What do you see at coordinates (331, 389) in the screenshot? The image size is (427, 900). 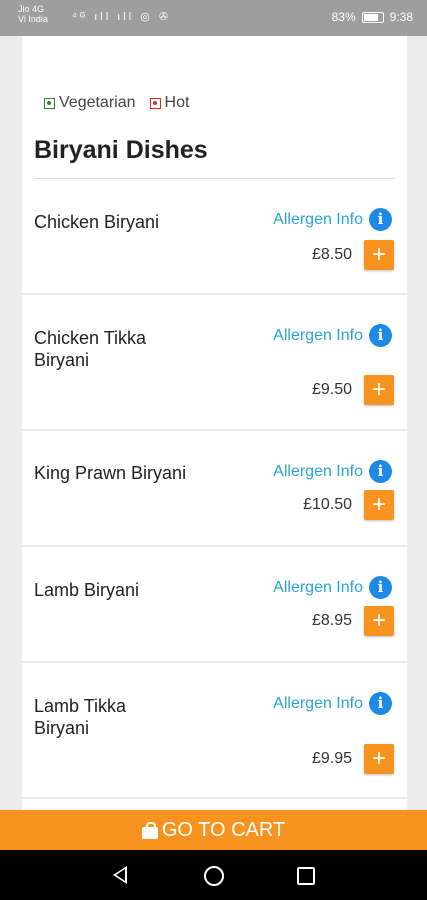 I see `item-price: £9.50` at bounding box center [331, 389].